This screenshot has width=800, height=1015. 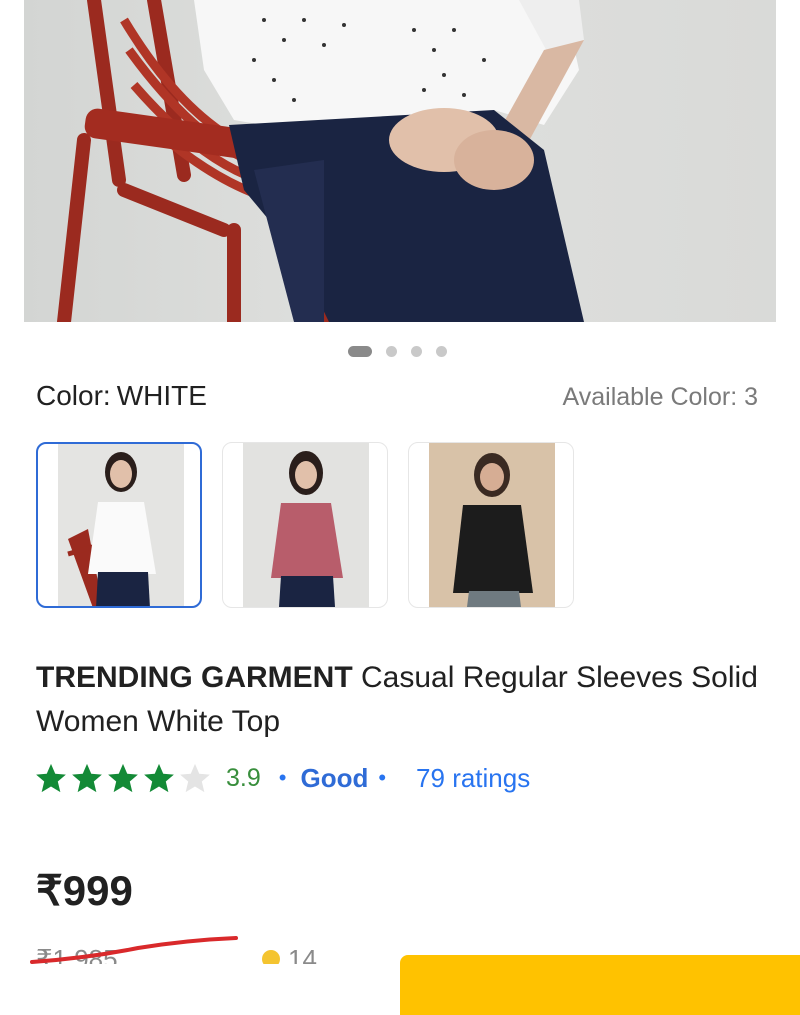 I want to click on color-selection-label: Color: WHITE, so click(x=121, y=396).